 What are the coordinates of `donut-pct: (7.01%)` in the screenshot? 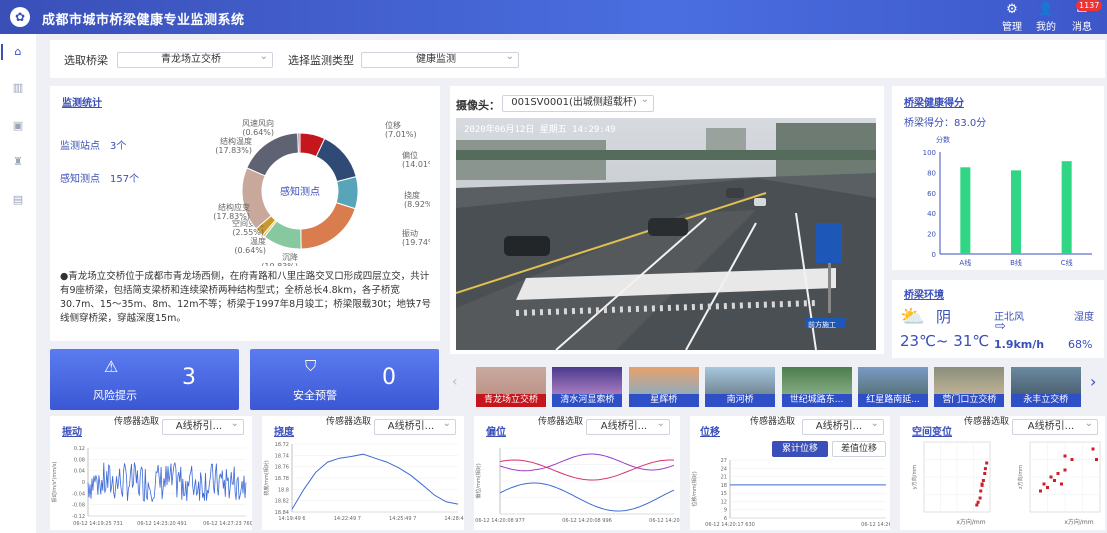 It's located at (401, 134).